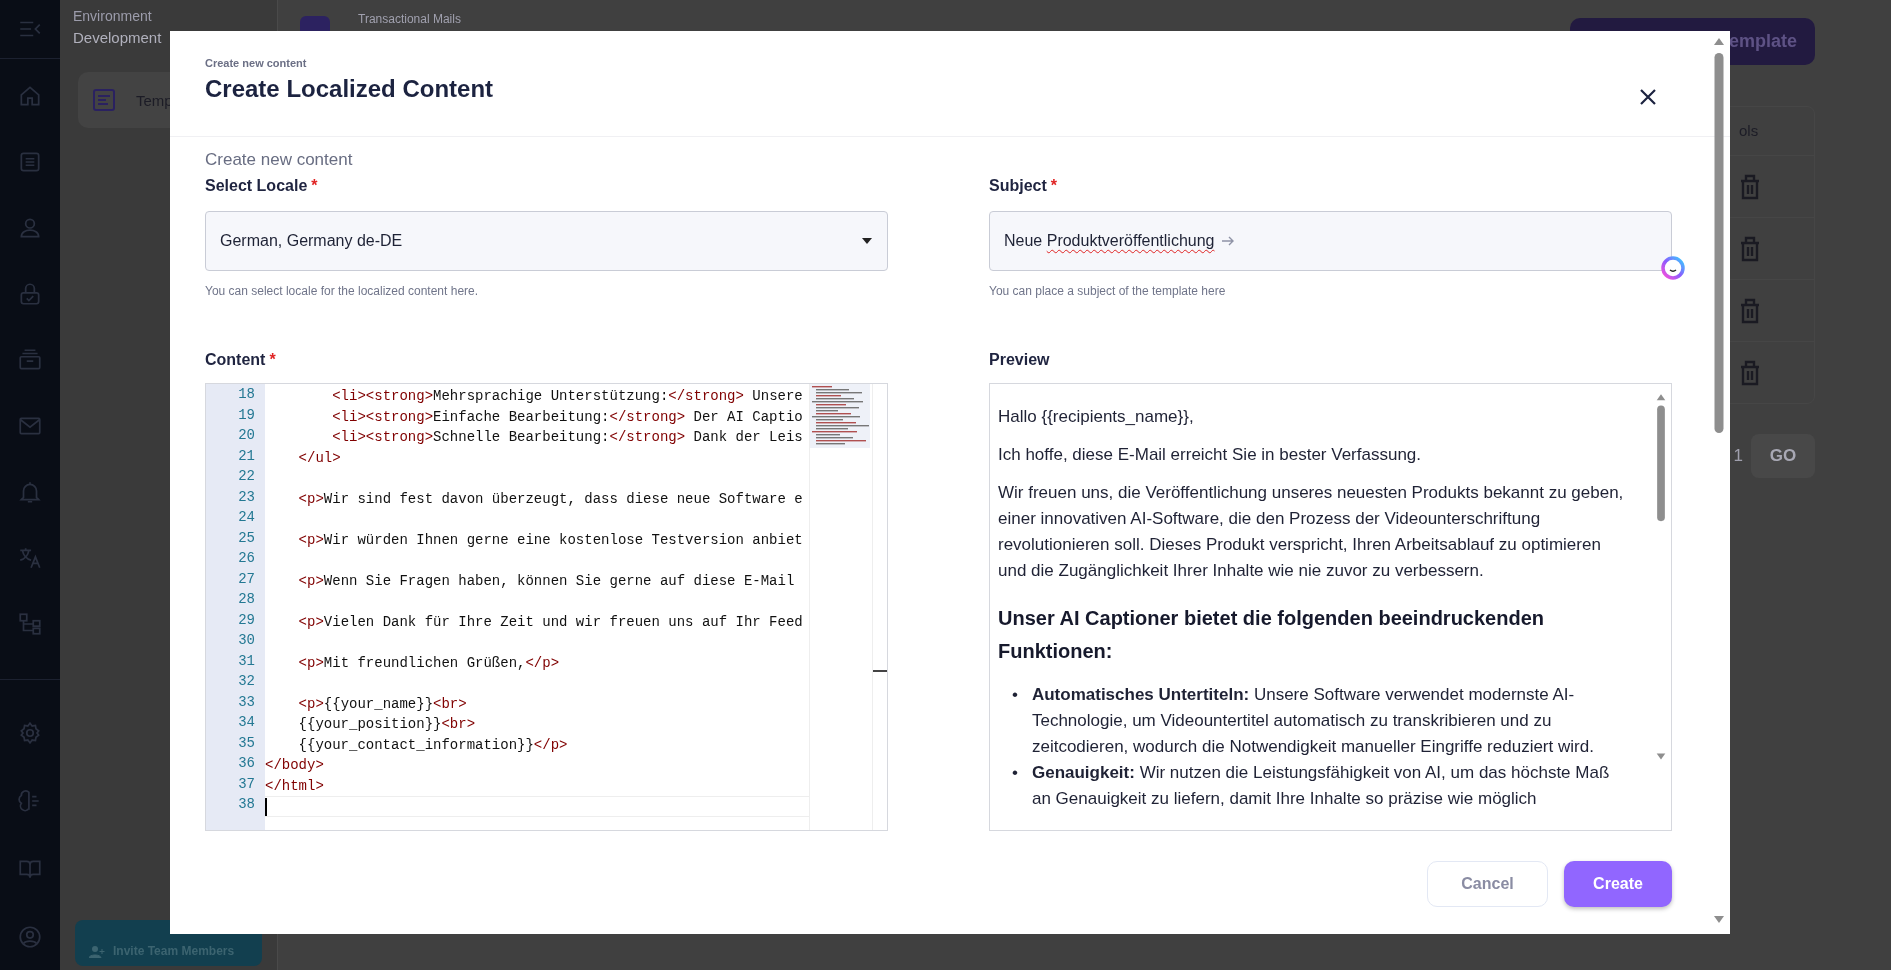 The width and height of the screenshot is (1891, 970). I want to click on add-user-icon, so click(97, 952).